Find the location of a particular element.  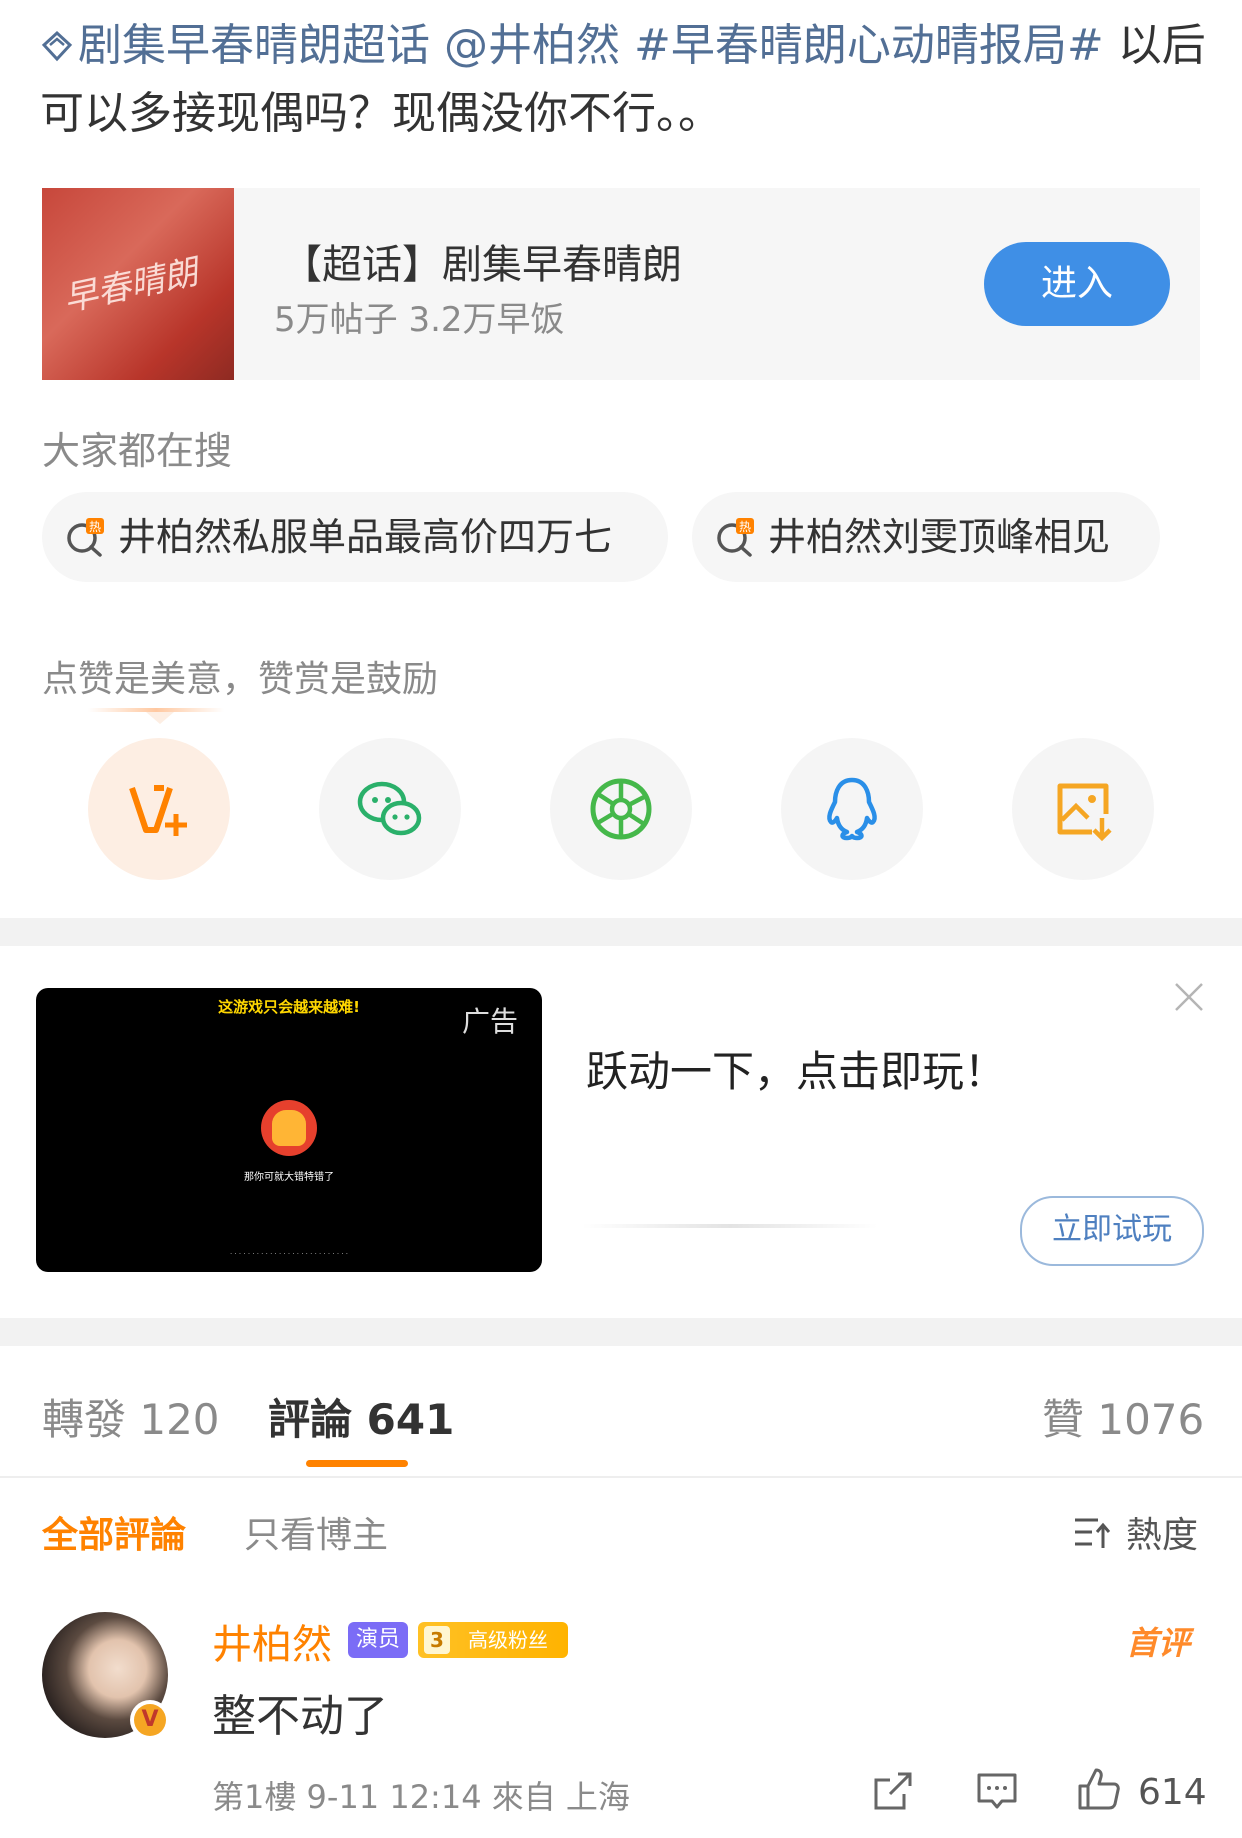

supertopic-thumbnail: 早春晴朗 is located at coordinates (138, 284).